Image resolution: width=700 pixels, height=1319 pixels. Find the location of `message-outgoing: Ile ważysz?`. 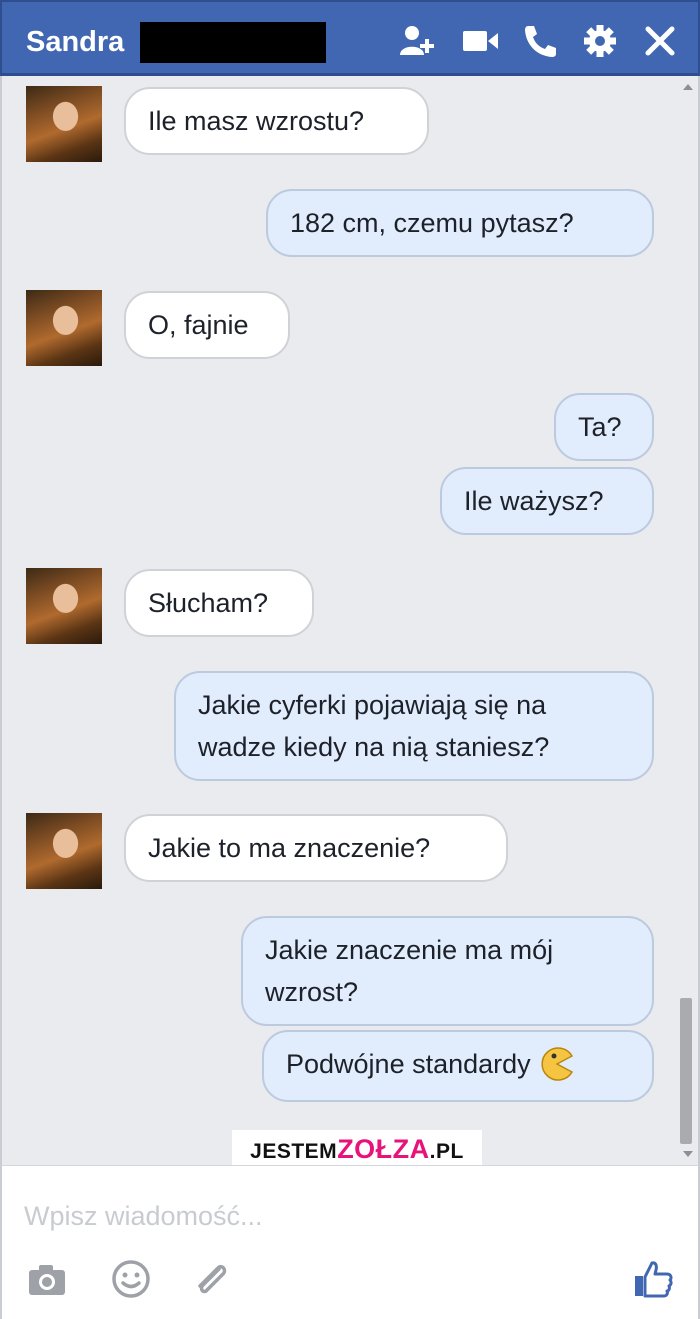

message-outgoing: Ile ważysz? is located at coordinates (547, 501).